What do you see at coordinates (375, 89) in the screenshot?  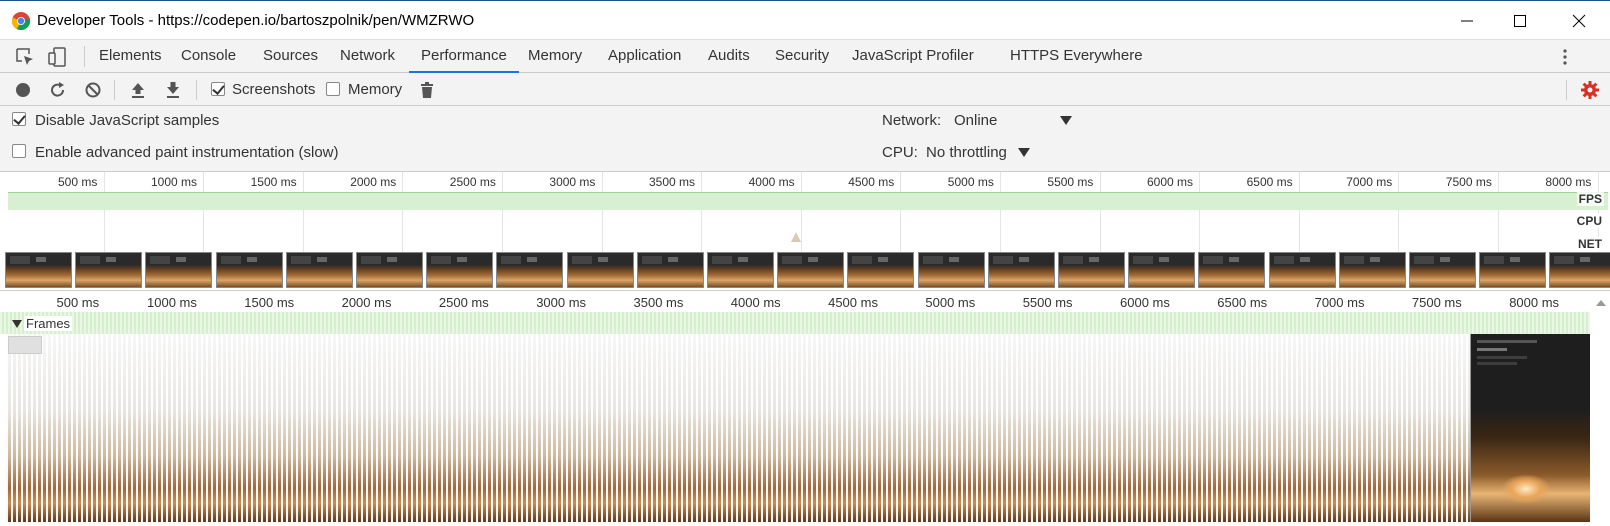 I see `memory-label: Memory` at bounding box center [375, 89].